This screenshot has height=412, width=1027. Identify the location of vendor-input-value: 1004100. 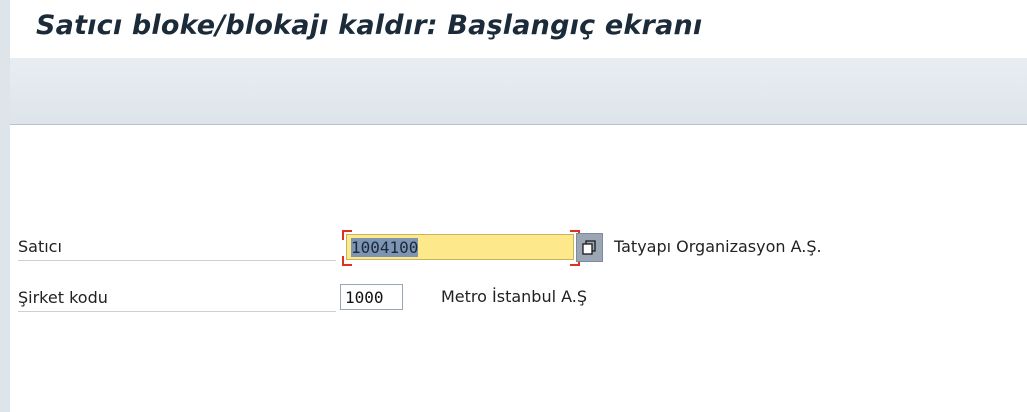
(385, 247).